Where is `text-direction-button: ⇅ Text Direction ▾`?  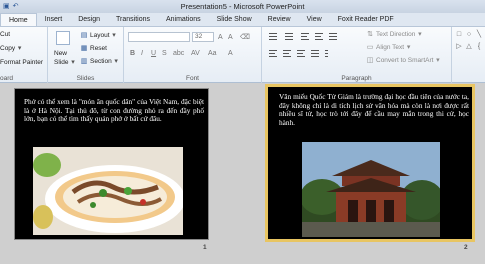 text-direction-button: ⇅ Text Direction ▾ is located at coordinates (394, 34).